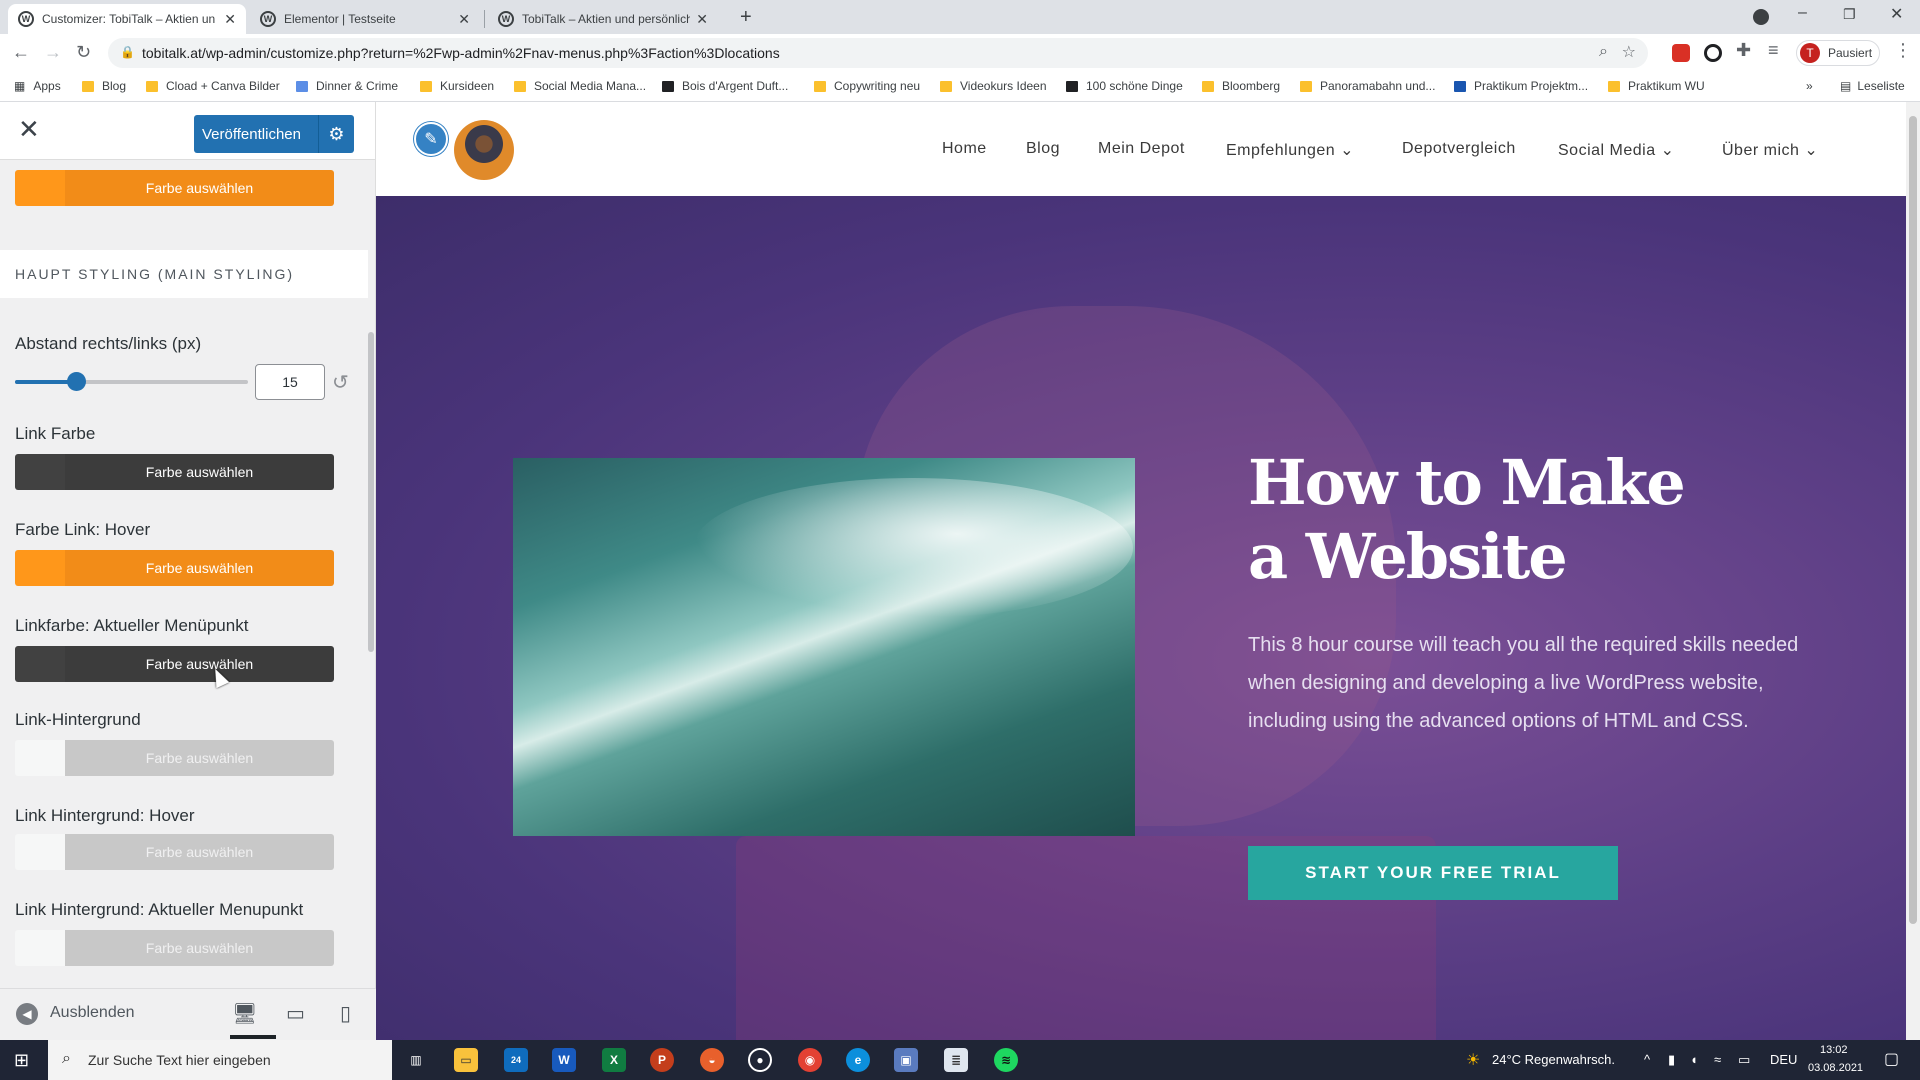  I want to click on tab-search-icon, so click(1761, 17).